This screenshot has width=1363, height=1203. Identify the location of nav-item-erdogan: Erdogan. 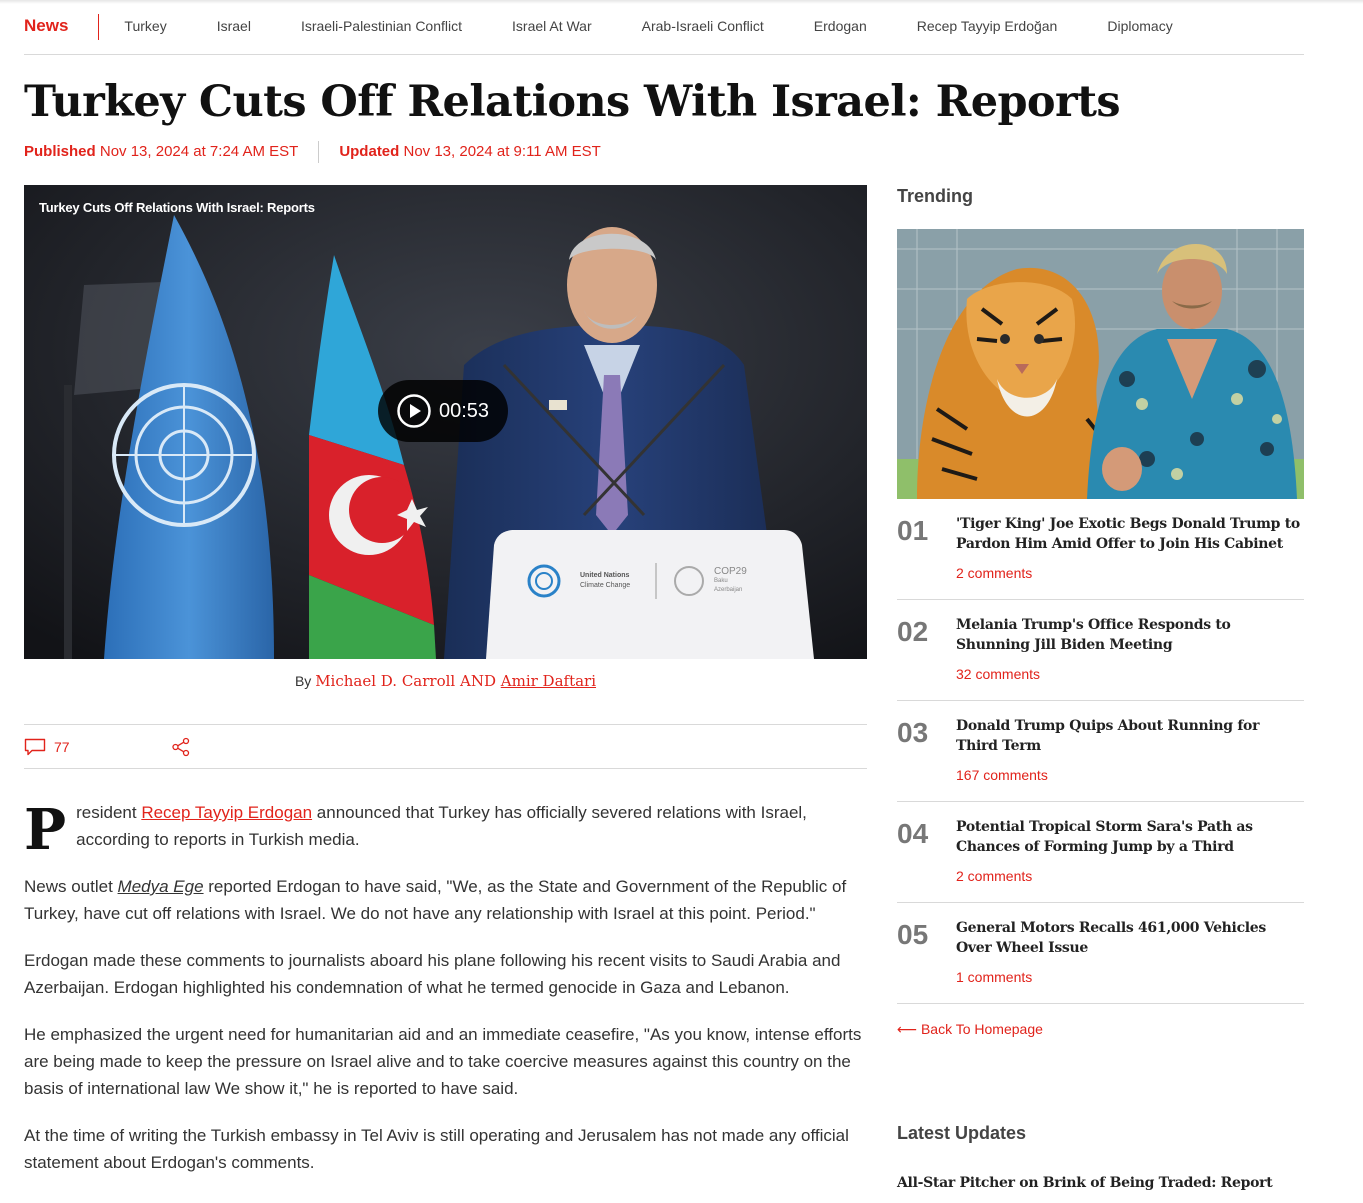
(840, 26).